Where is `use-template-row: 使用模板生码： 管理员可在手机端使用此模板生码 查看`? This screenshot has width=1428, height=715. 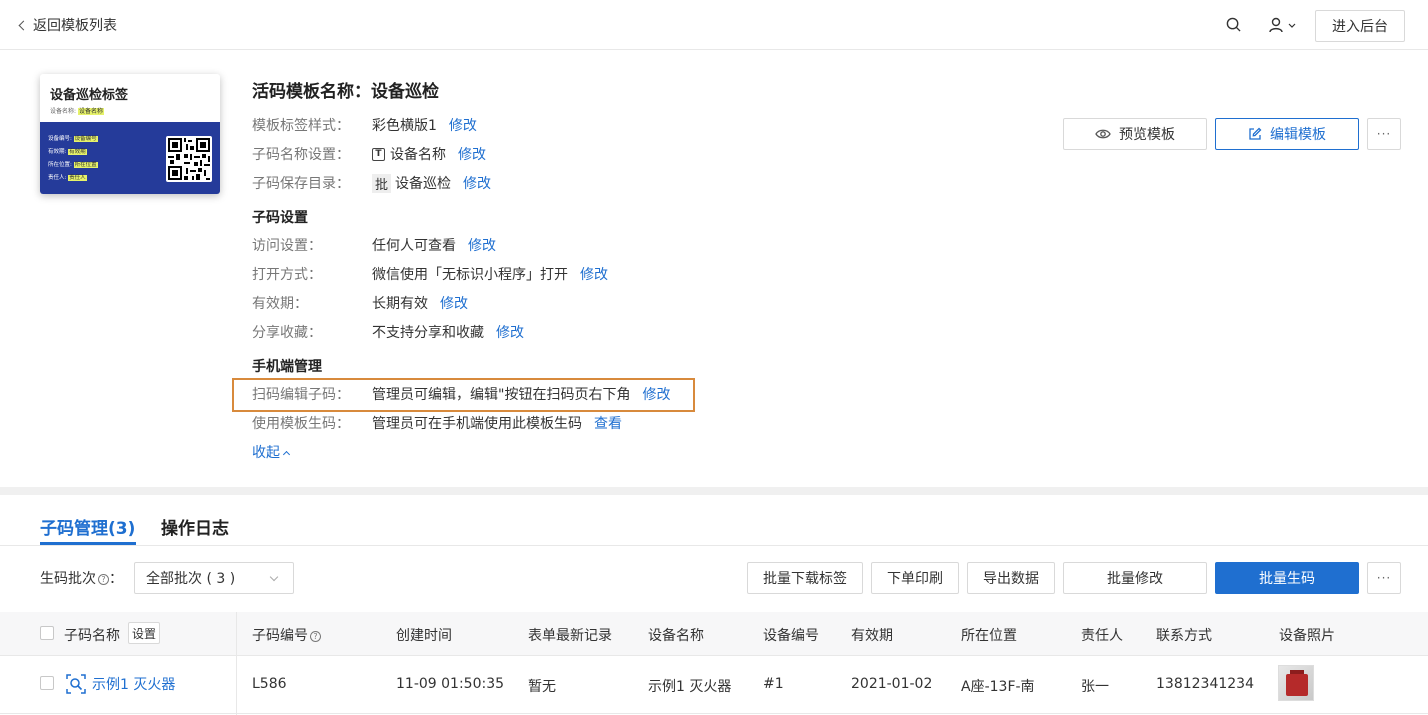
use-template-row: 使用模板生码： 管理员可在手机端使用此模板生码 查看 is located at coordinates (437, 423).